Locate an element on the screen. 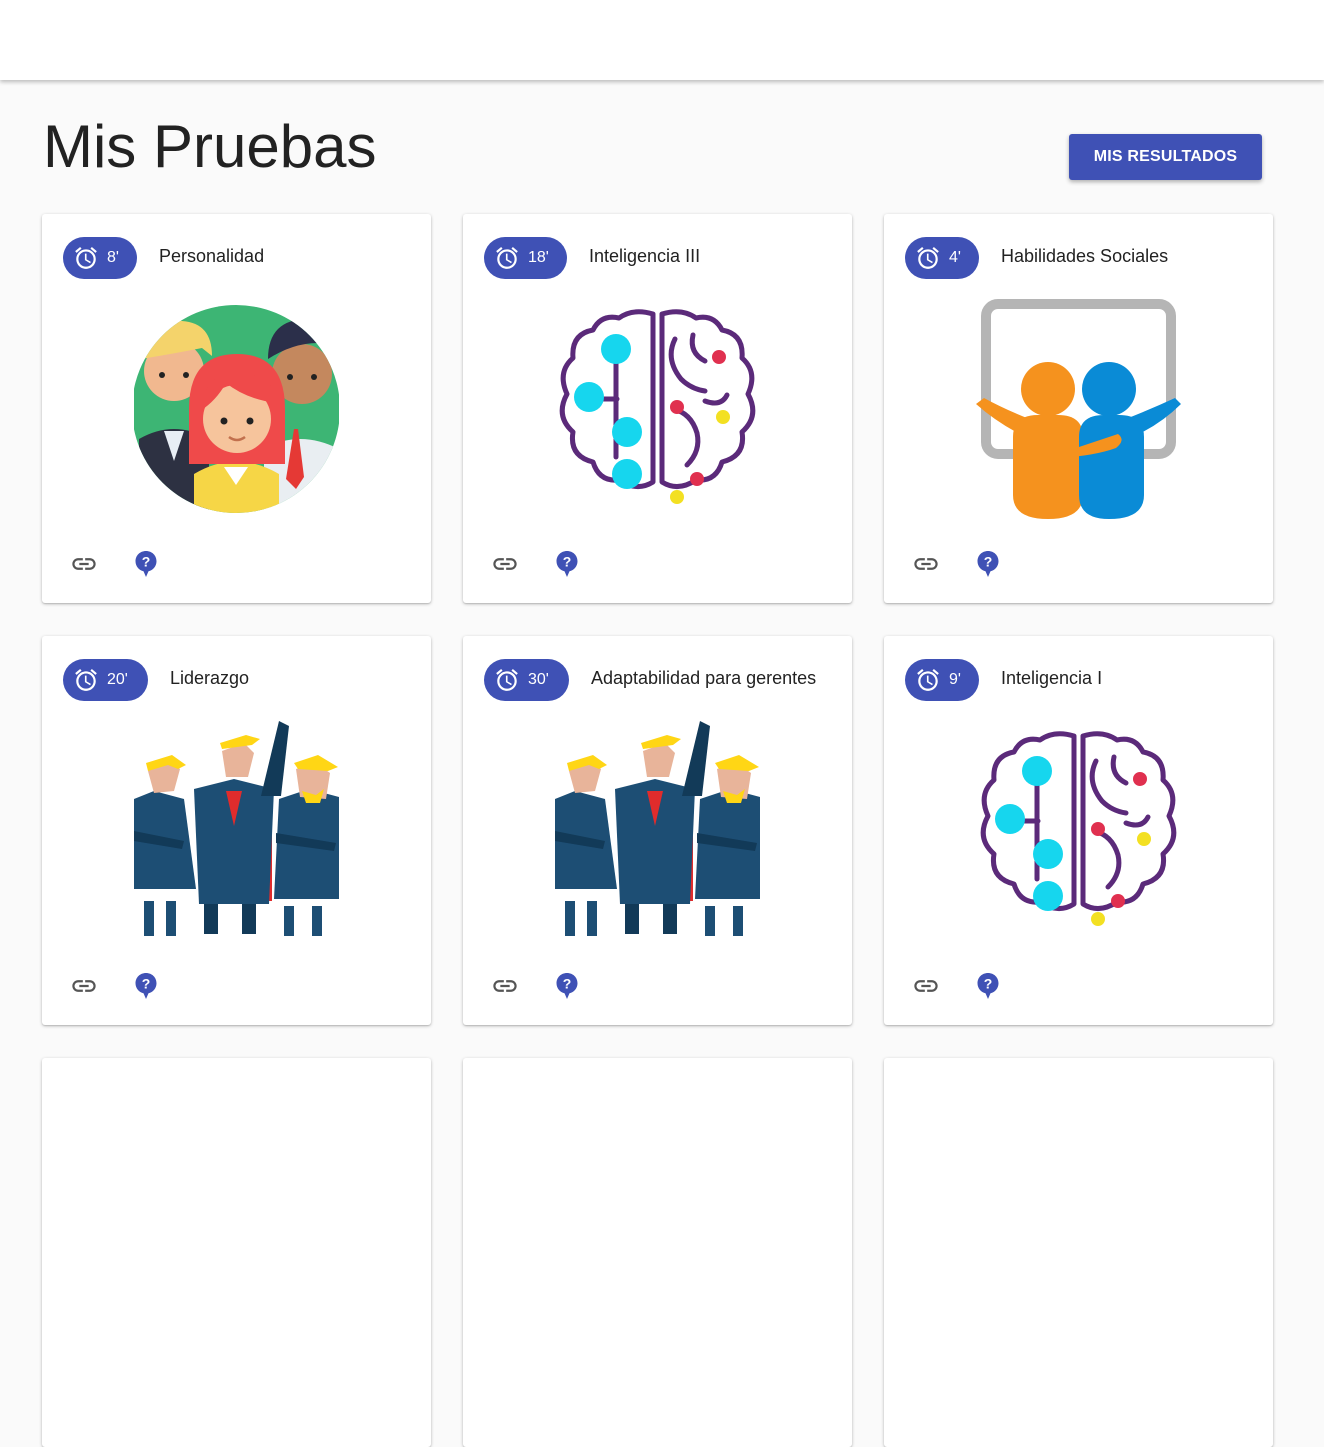 The image size is (1324, 1447). card-title: Personalidad is located at coordinates (212, 256).